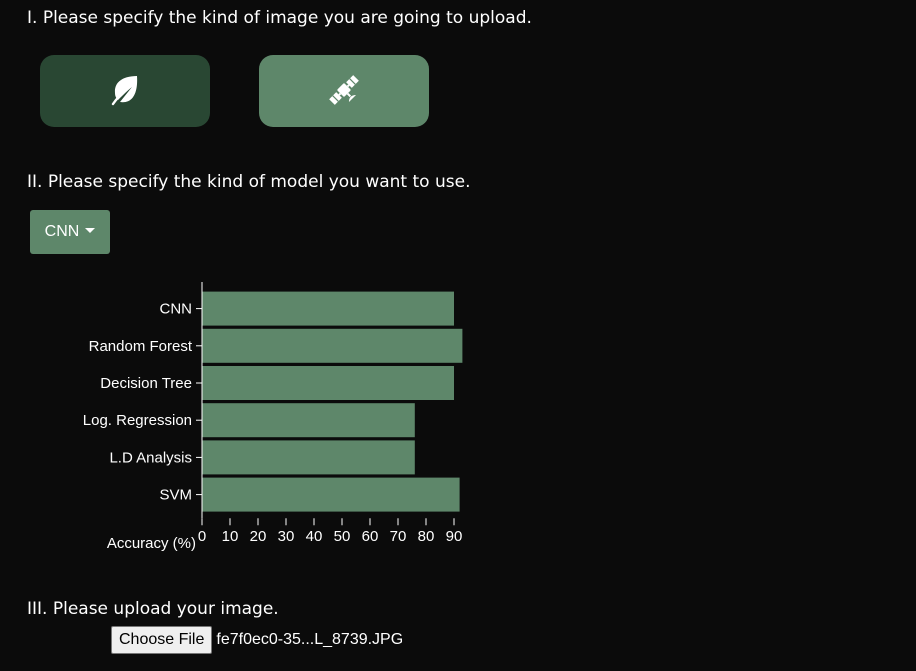  I want to click on choose-file-button: Choose File, so click(162, 640).